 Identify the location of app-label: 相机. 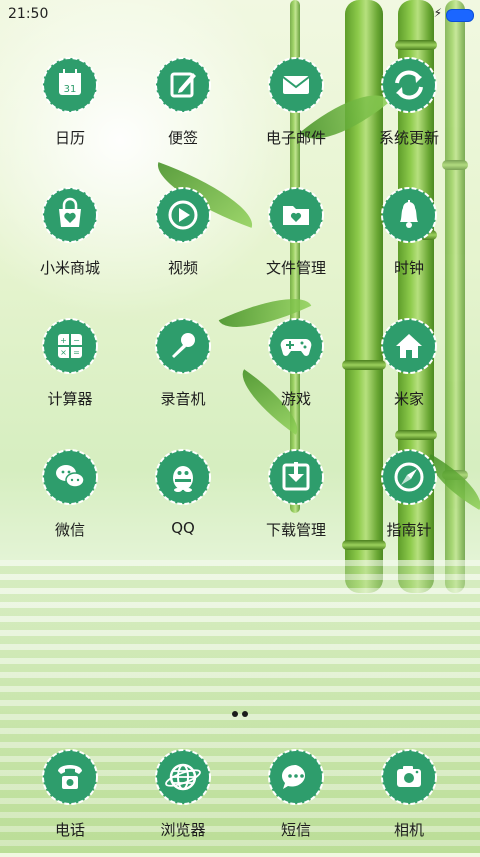
(408, 830).